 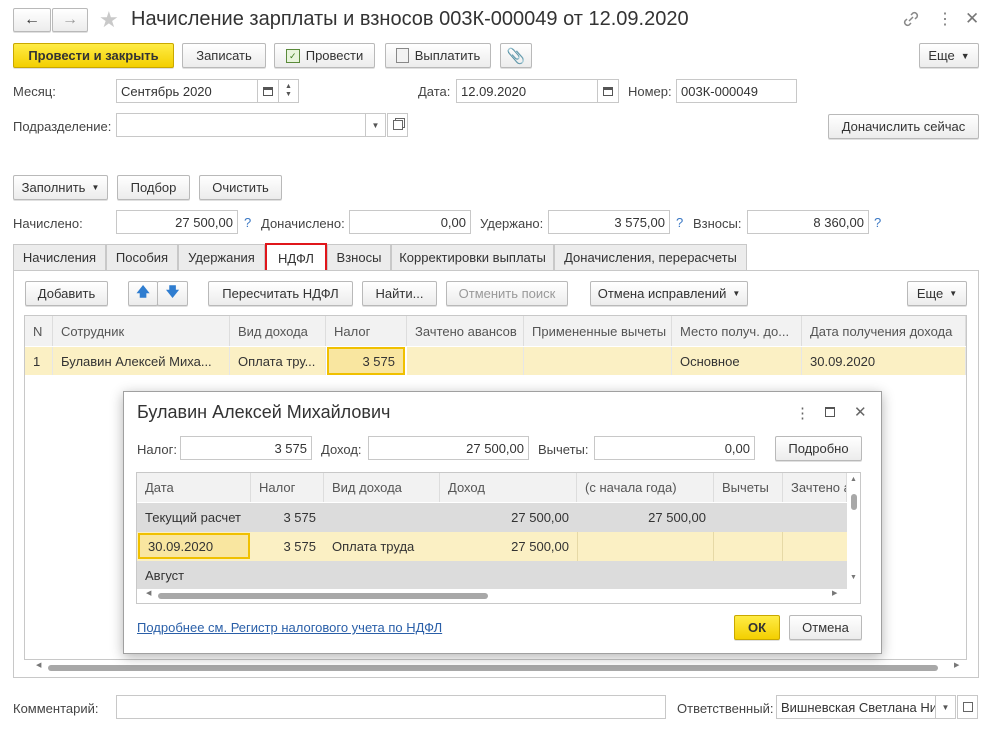 I want to click on paperclip-icon: 📎, so click(x=516, y=56).